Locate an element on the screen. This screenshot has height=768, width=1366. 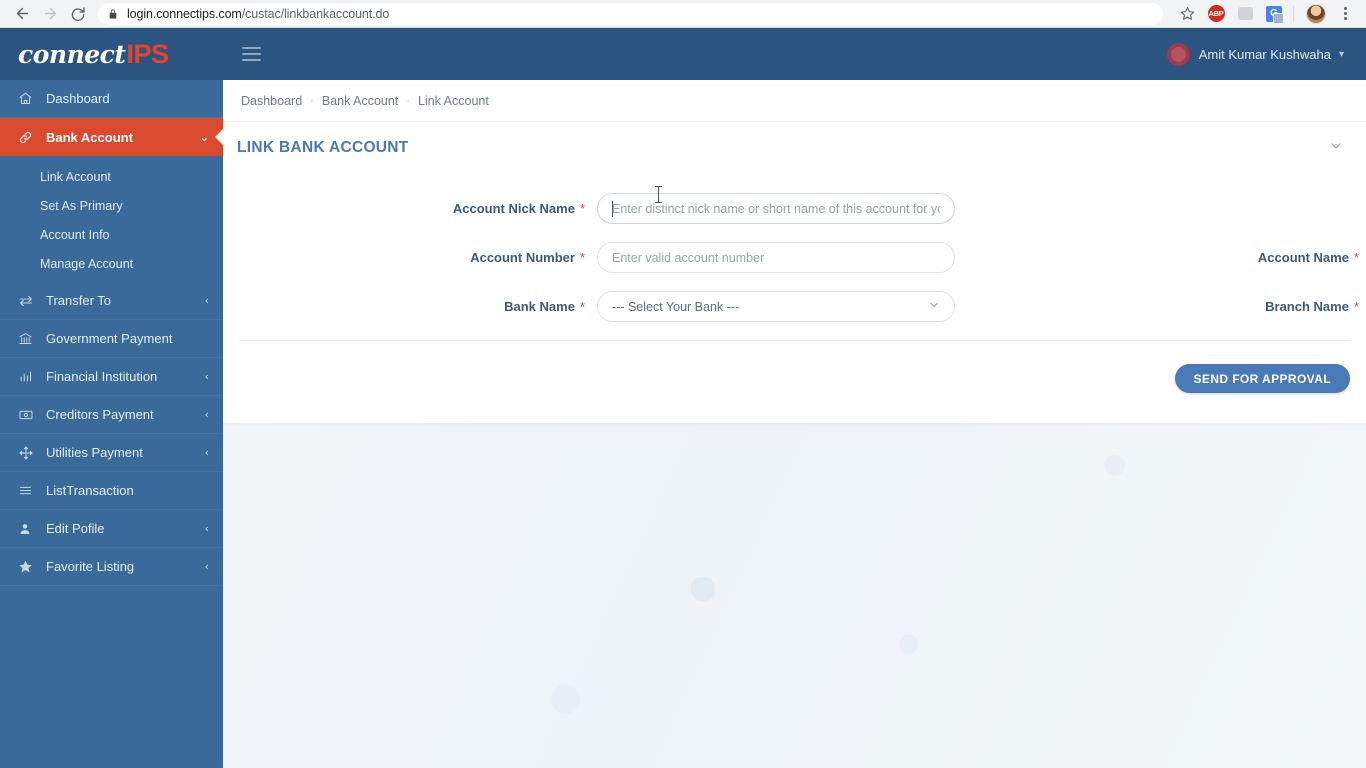
adblock-plus-extension-icon: ABP is located at coordinates (1216, 14).